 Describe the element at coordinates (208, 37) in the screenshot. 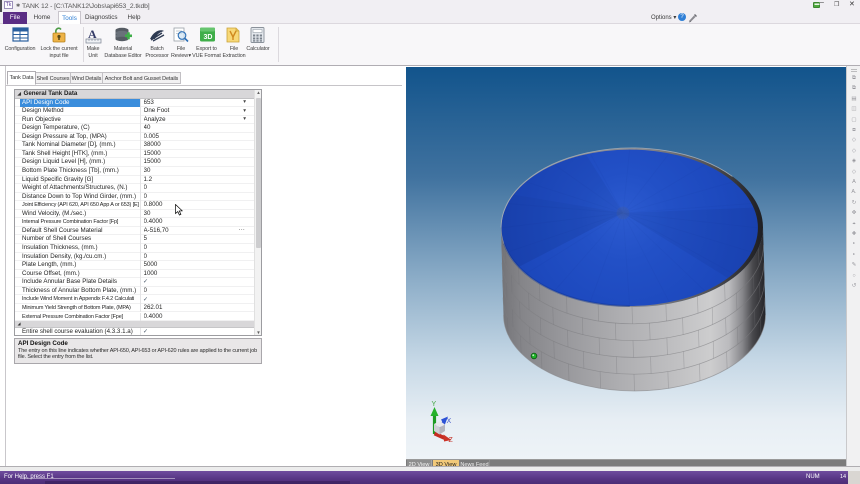

I see `svg-text: 3D` at that location.